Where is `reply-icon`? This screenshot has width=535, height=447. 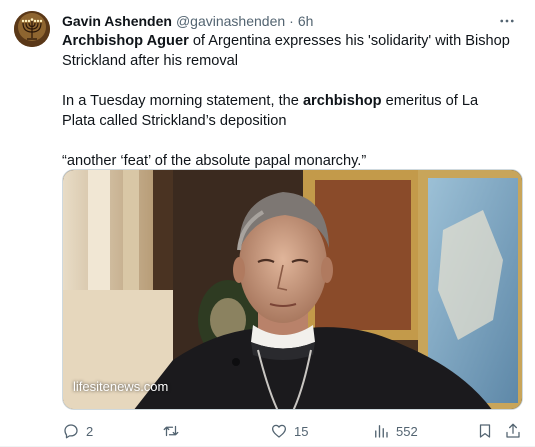
reply-icon is located at coordinates (71, 431).